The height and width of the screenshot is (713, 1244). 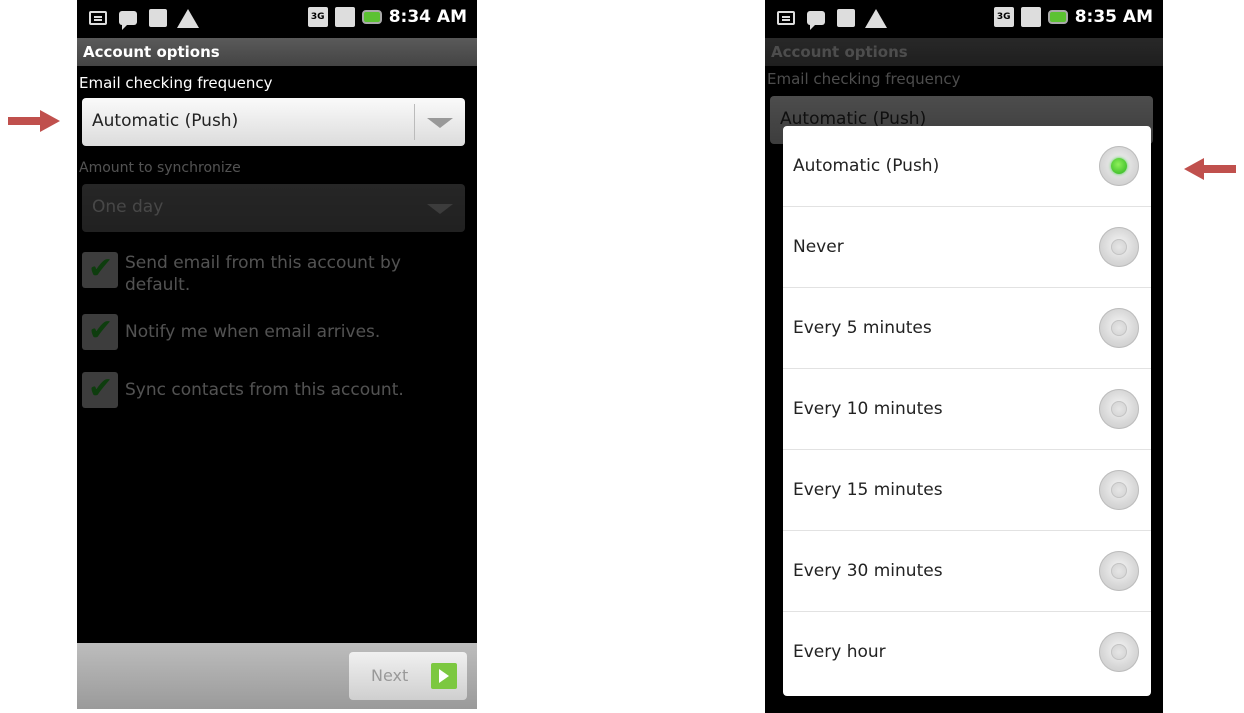 I want to click on sync-amount-label: Amount to synchronize, so click(x=160, y=168).